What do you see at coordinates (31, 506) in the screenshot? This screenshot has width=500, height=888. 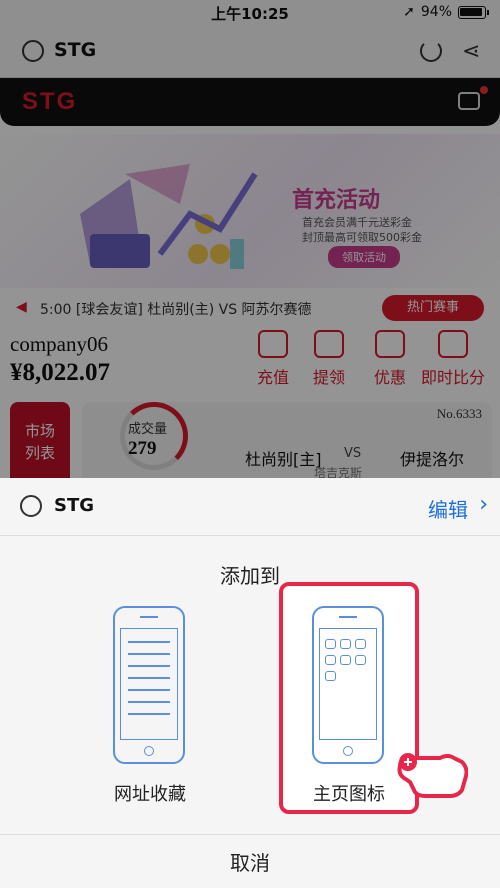 I see `globe-icon` at bounding box center [31, 506].